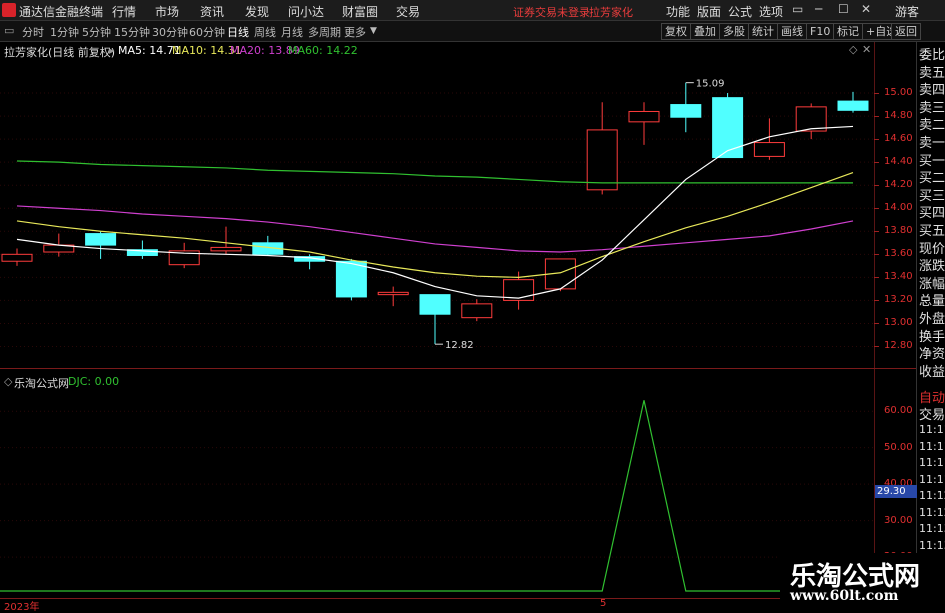 The width and height of the screenshot is (945, 613). Describe the element at coordinates (898, 323) in the screenshot. I see `price-axis-tick: 13.00` at that location.